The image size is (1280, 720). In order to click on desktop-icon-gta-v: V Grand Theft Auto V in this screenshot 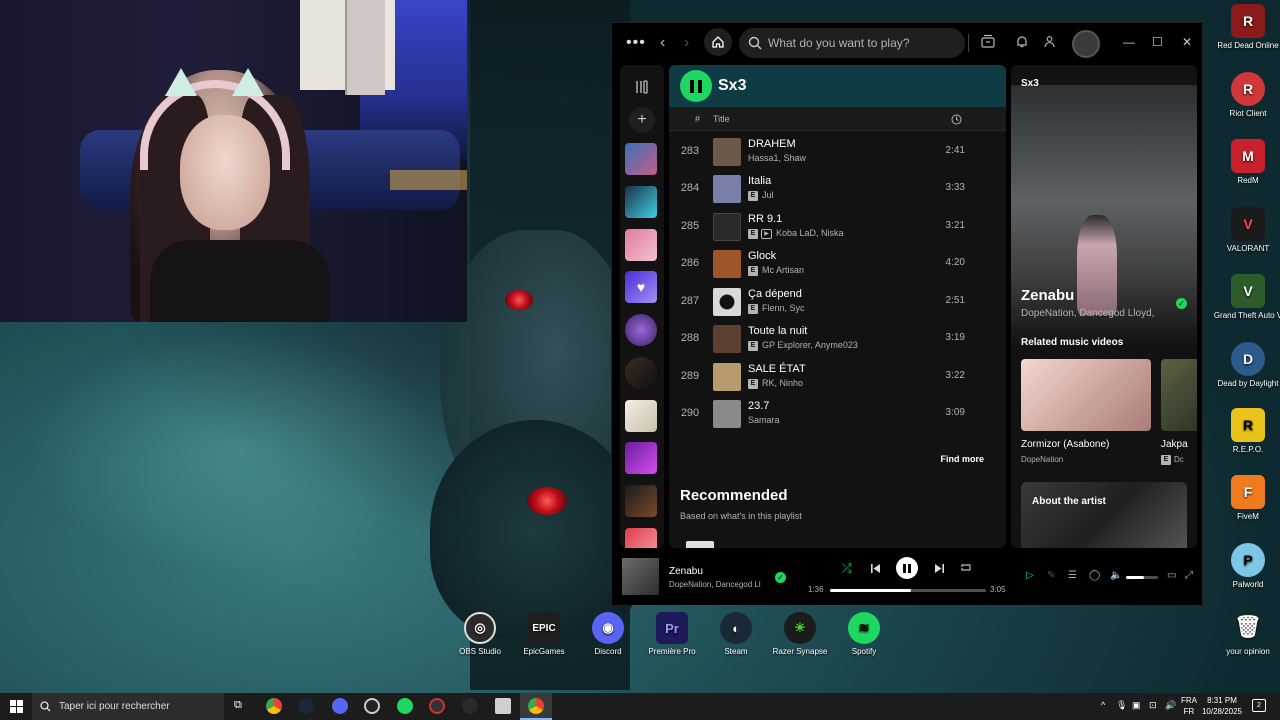, I will do `click(1245, 297)`.